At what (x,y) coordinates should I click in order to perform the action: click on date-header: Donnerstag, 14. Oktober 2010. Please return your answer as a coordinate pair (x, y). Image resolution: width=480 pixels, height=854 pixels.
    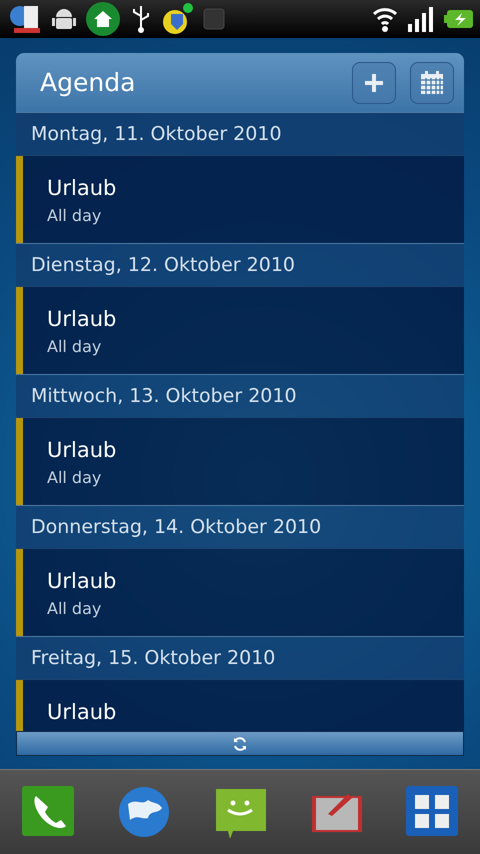
    Looking at the image, I should click on (240, 527).